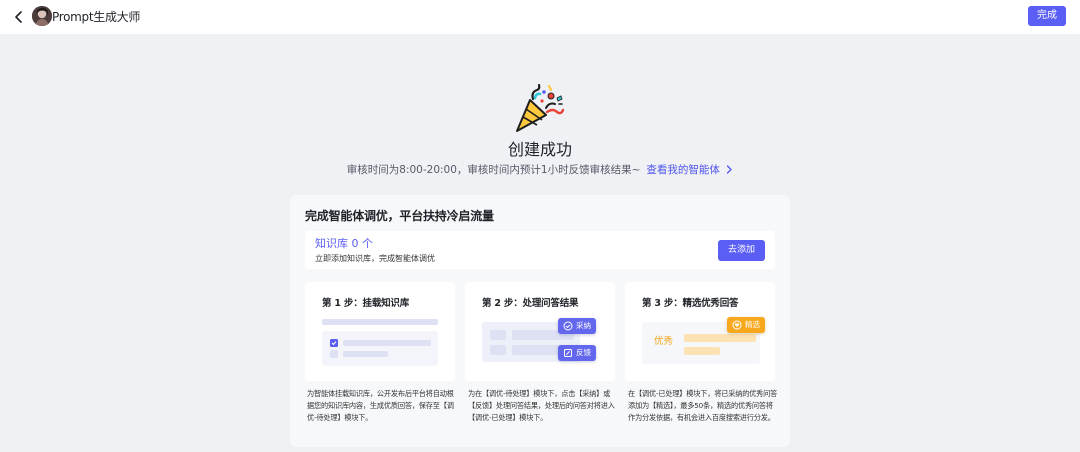 The width and height of the screenshot is (1080, 452). I want to click on checkbox-checked-icon, so click(334, 343).